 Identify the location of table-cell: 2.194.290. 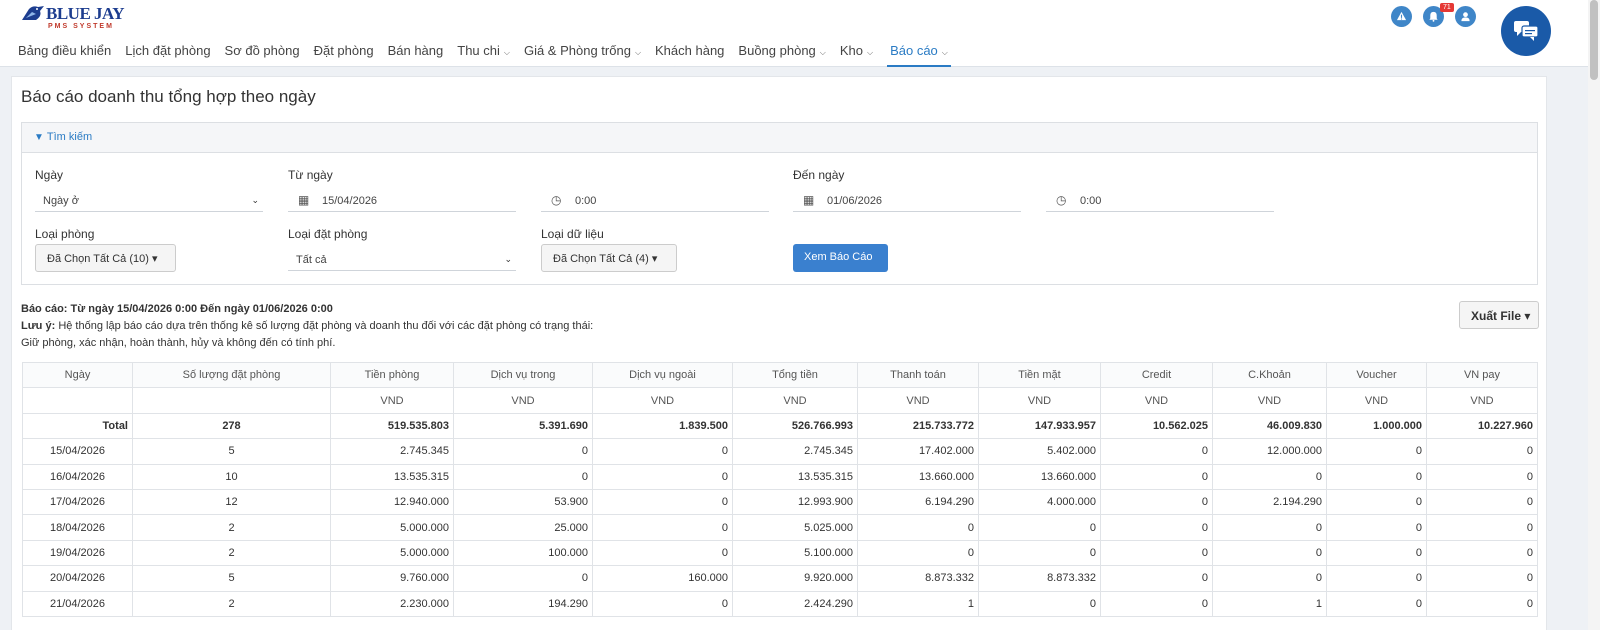
(1269, 502).